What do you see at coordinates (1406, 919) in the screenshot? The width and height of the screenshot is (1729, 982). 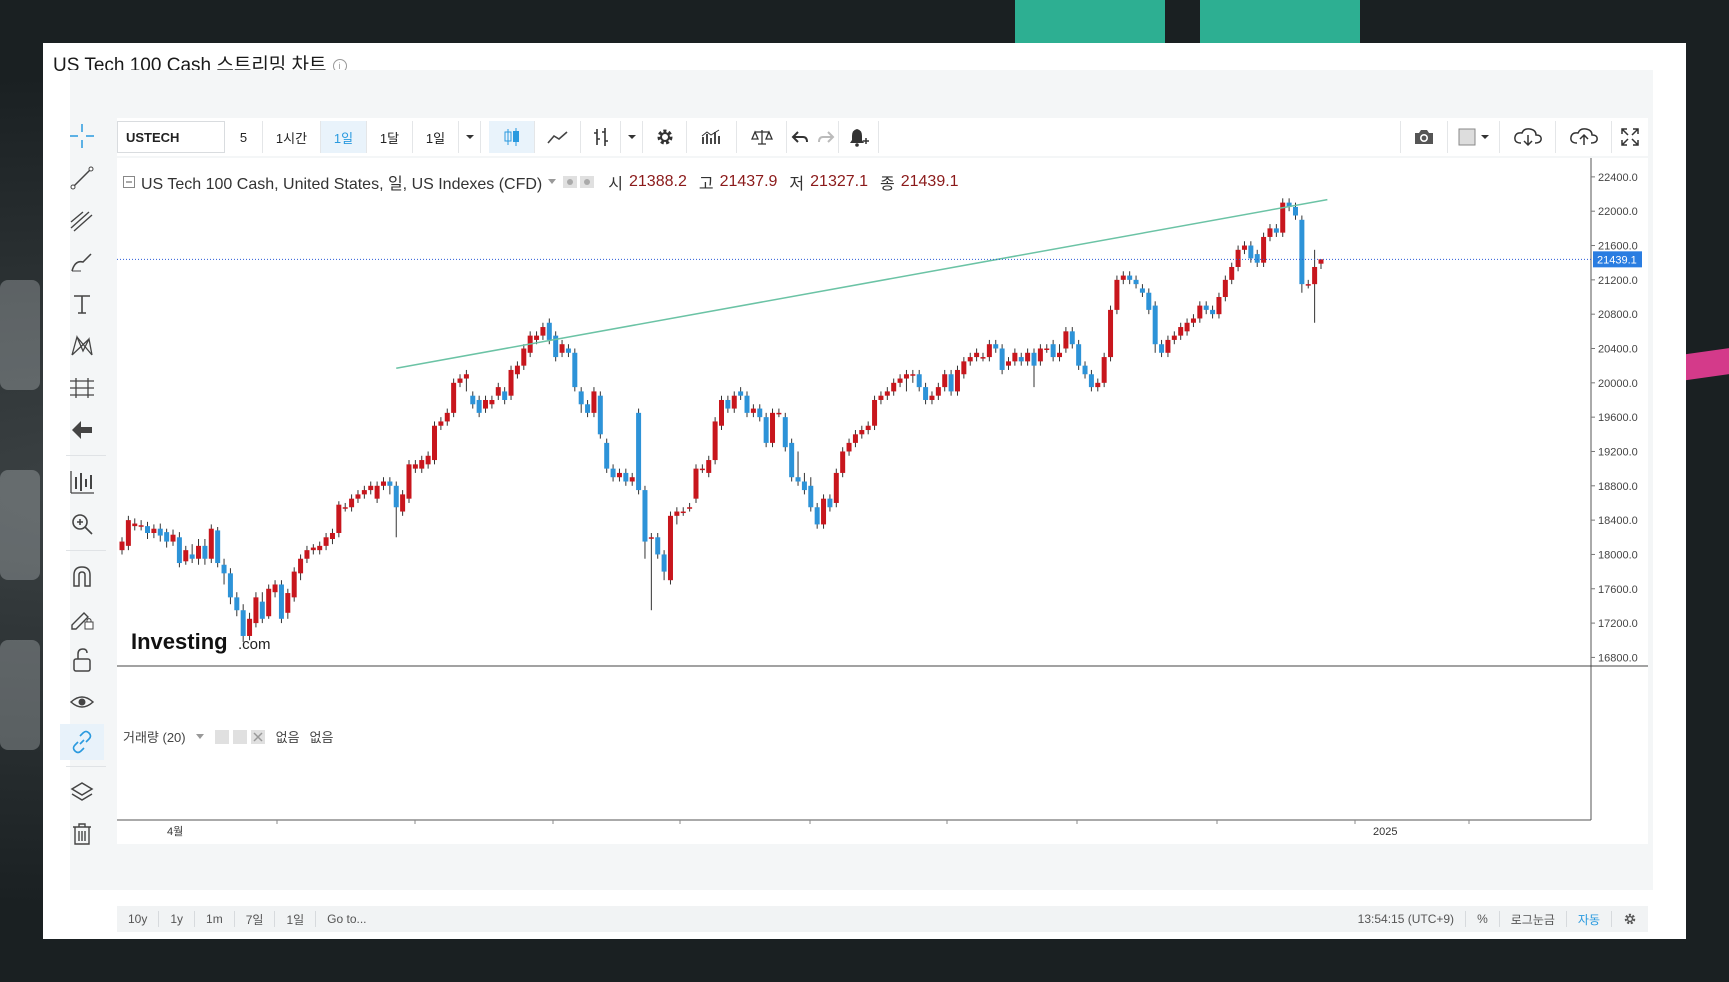 I see `clock: 13:54:15 (UTC+9)` at bounding box center [1406, 919].